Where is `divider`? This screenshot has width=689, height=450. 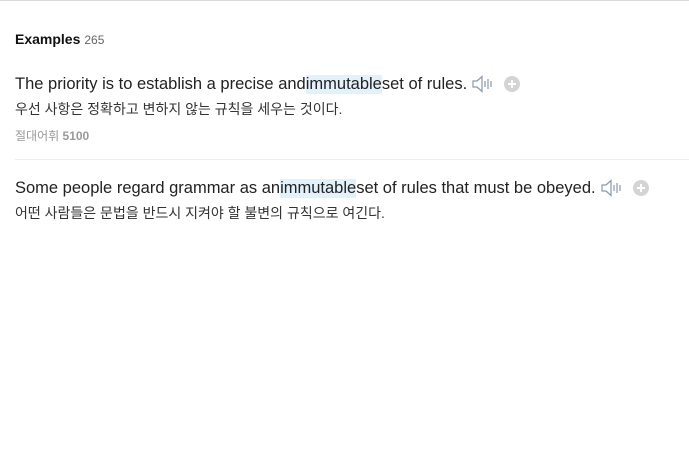
divider is located at coordinates (352, 159).